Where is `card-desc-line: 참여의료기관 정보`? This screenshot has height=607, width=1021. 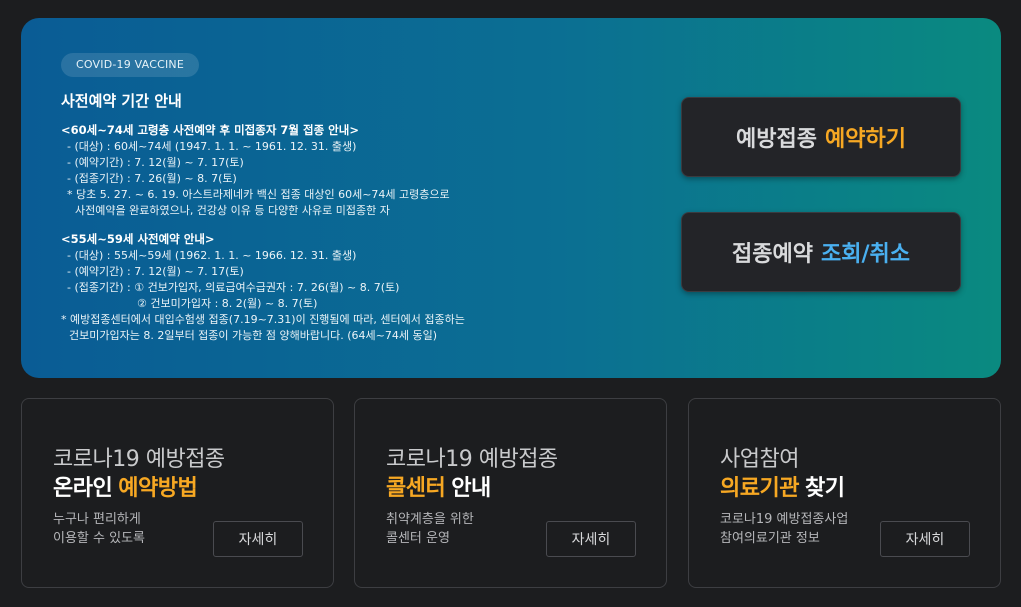
card-desc-line: 참여의료기관 정보 is located at coordinates (770, 538).